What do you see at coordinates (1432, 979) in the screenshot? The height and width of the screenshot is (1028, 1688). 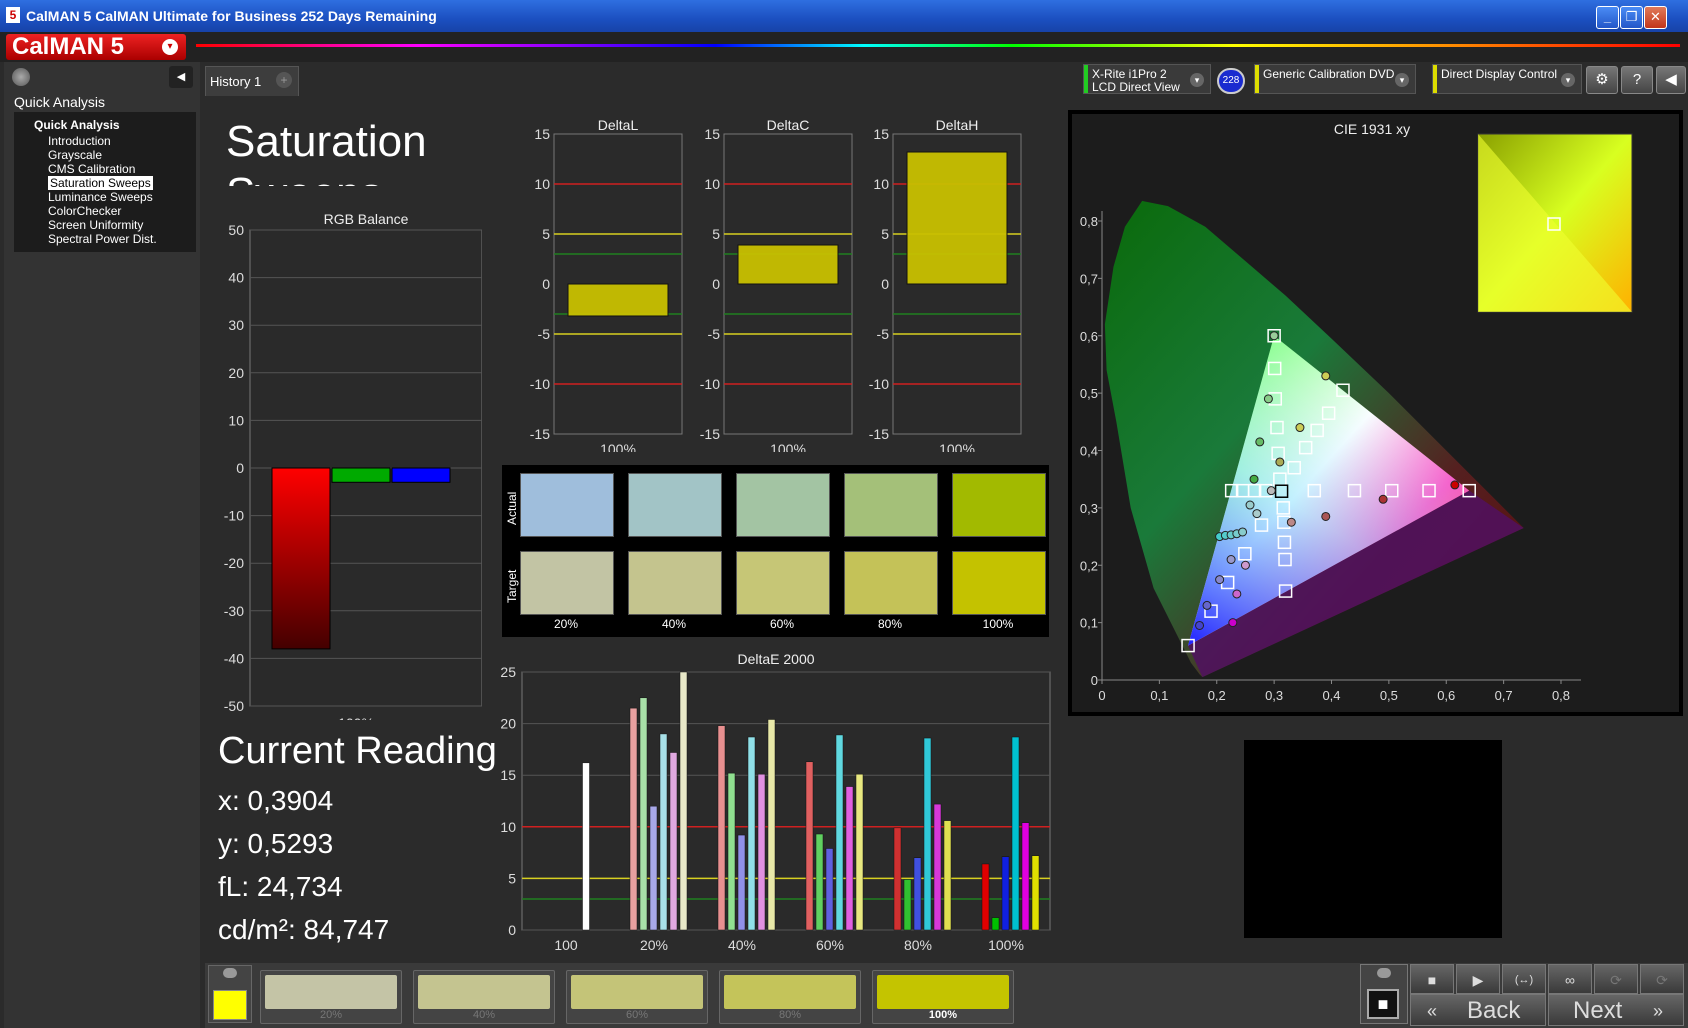 I see `stop-button: ■` at bounding box center [1432, 979].